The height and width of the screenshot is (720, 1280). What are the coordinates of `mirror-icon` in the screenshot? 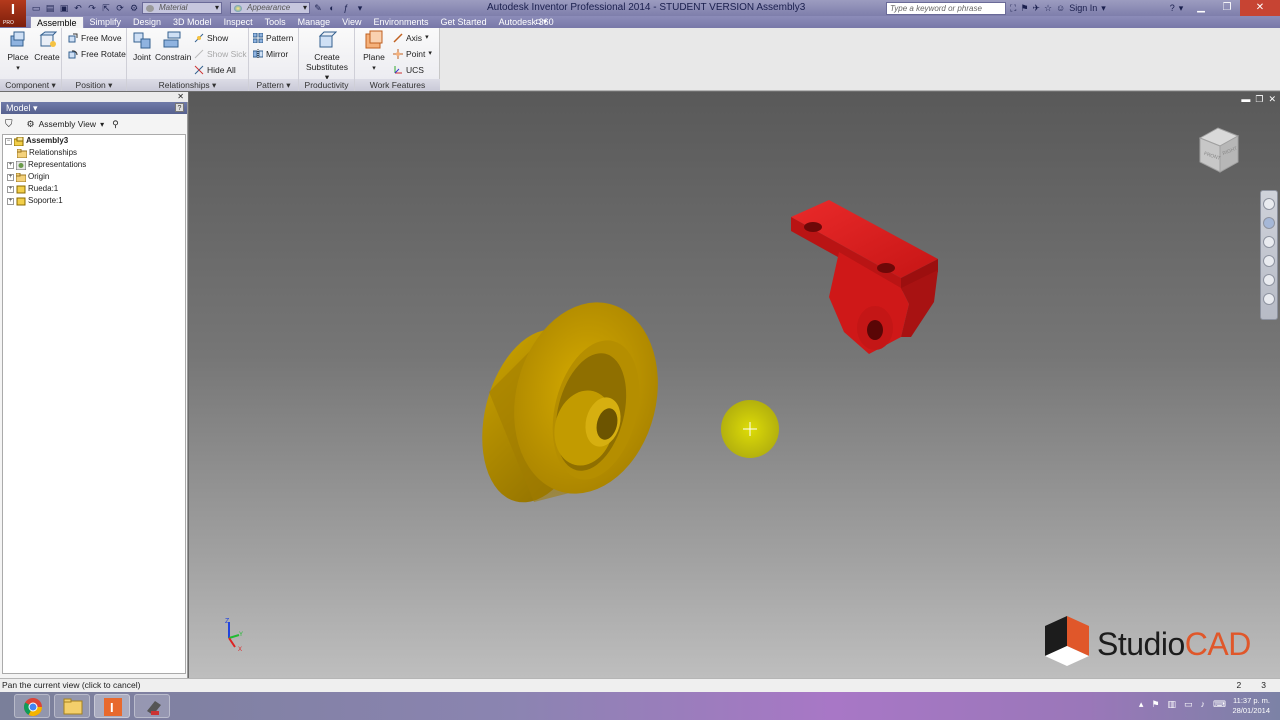 It's located at (258, 54).